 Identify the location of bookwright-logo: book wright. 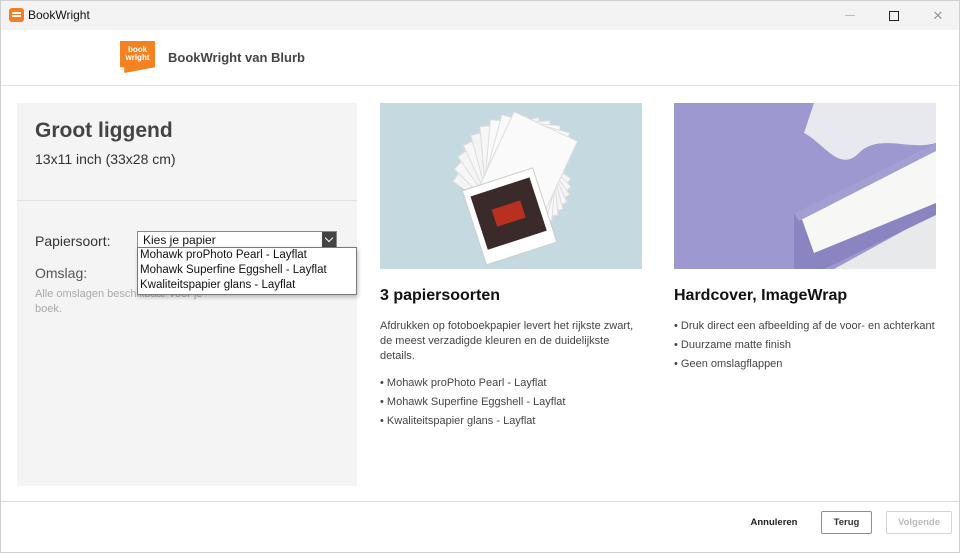
(137, 57).